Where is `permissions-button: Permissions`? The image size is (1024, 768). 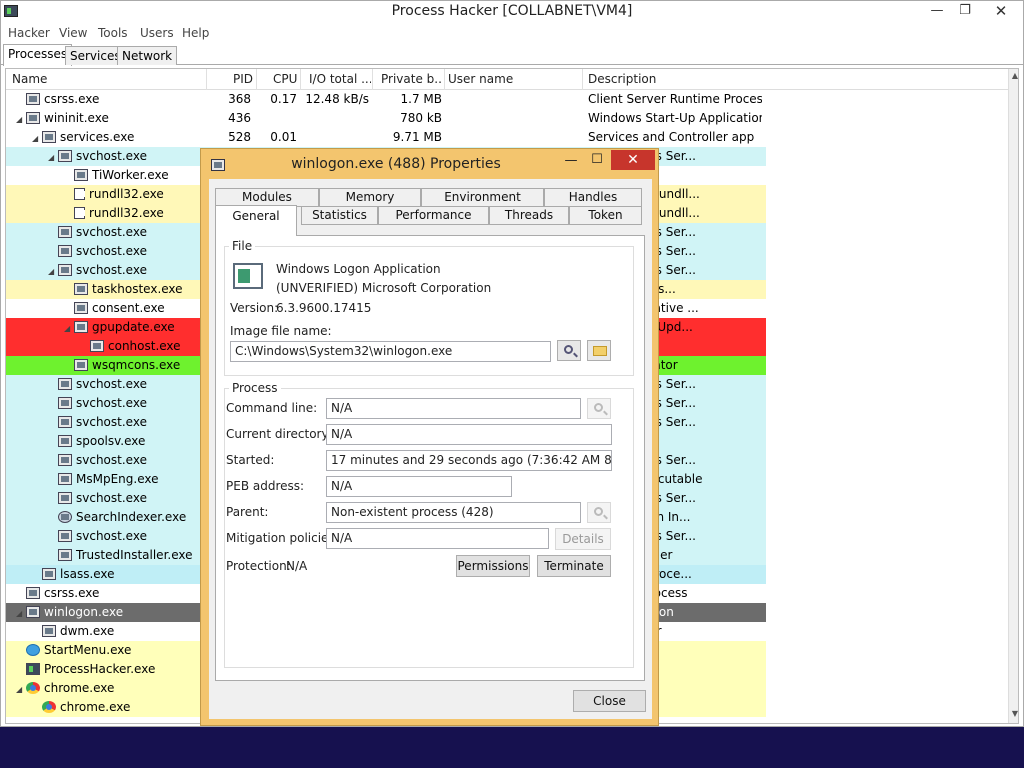
permissions-button: Permissions is located at coordinates (493, 566).